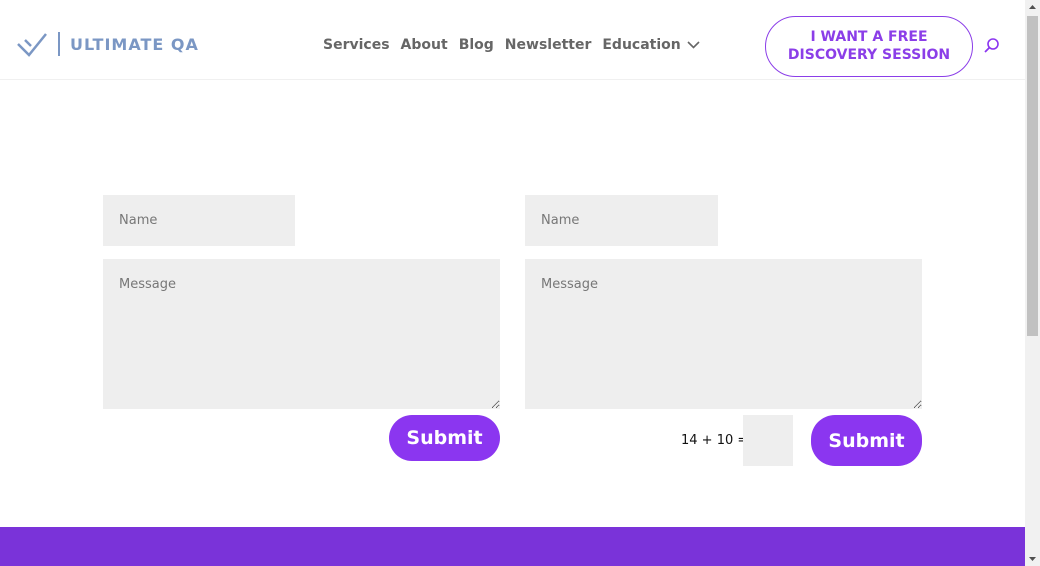 Image resolution: width=1040 pixels, height=566 pixels. What do you see at coordinates (641, 45) in the screenshot?
I see `nav-item-education-label: Education` at bounding box center [641, 45].